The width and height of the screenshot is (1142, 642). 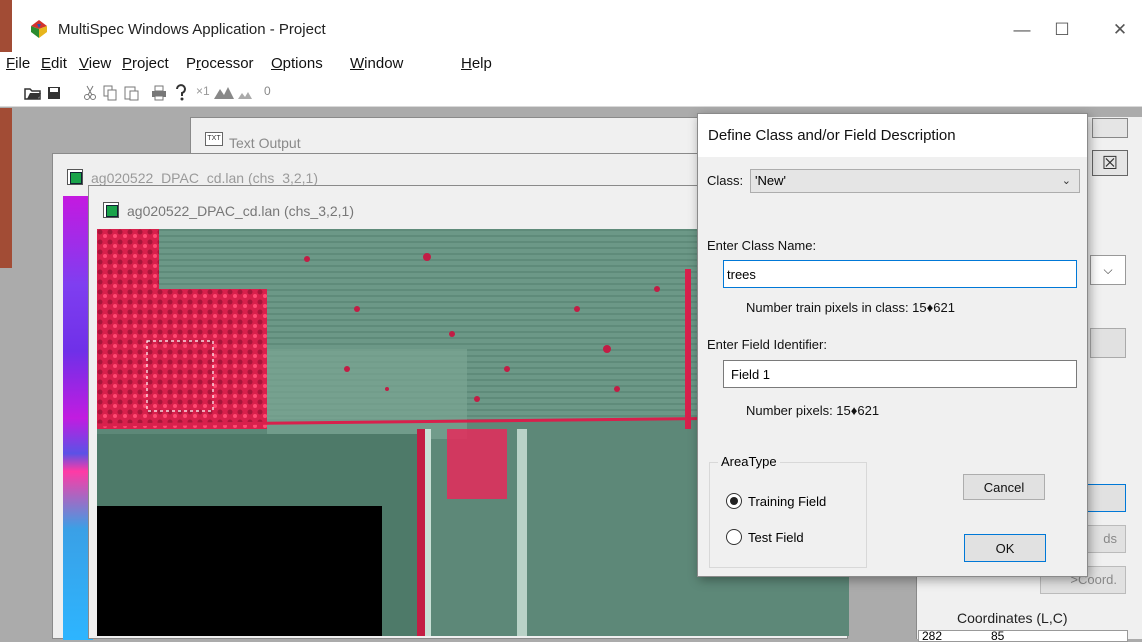 I want to click on menu-help: Help, so click(x=476, y=63).